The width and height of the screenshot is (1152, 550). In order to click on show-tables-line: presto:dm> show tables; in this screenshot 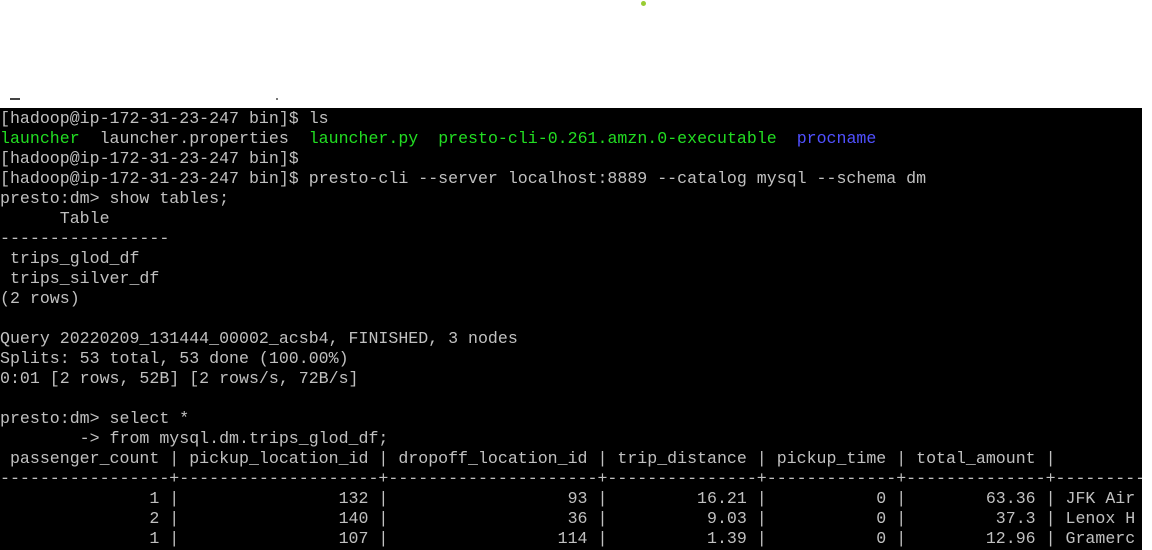, I will do `click(115, 198)`.